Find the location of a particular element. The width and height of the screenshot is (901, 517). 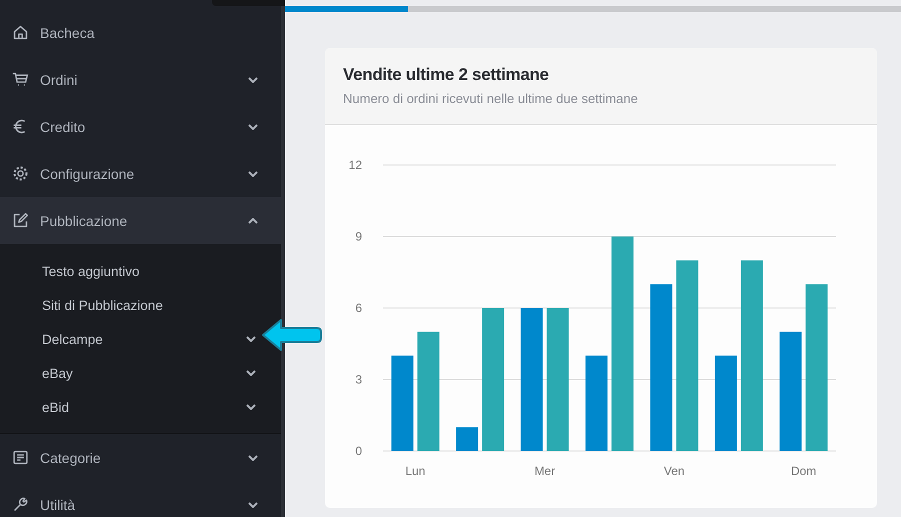

y-tick-label: 6 is located at coordinates (358, 308).